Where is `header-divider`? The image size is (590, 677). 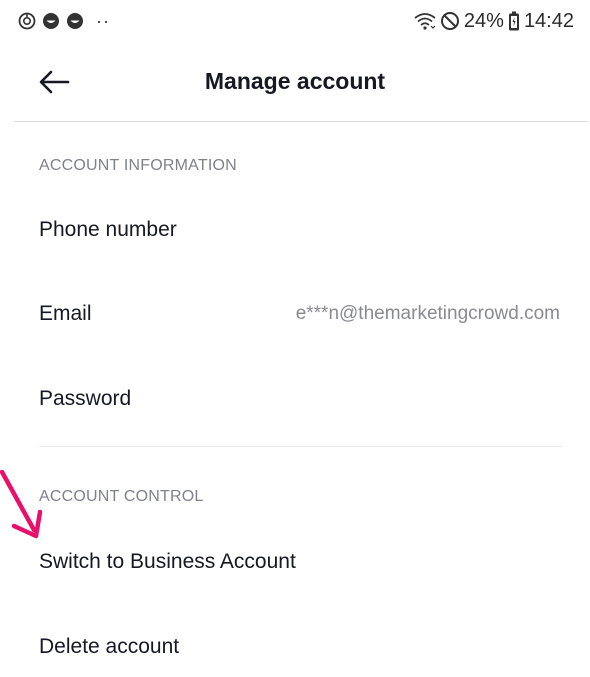
header-divider is located at coordinates (301, 121).